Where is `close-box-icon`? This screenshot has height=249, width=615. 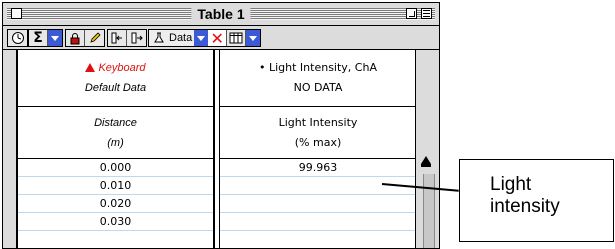
close-box-icon is located at coordinates (16, 13).